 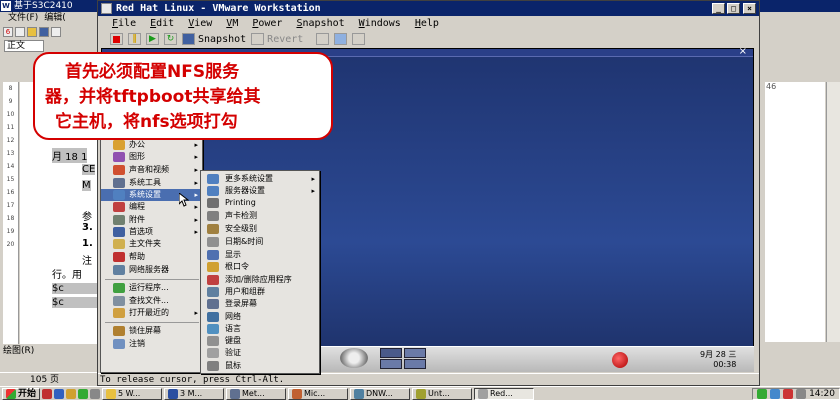 What do you see at coordinates (151, 183) in the screenshot?
I see `menu-item-system-tools: 系统工具 ▸` at bounding box center [151, 183].